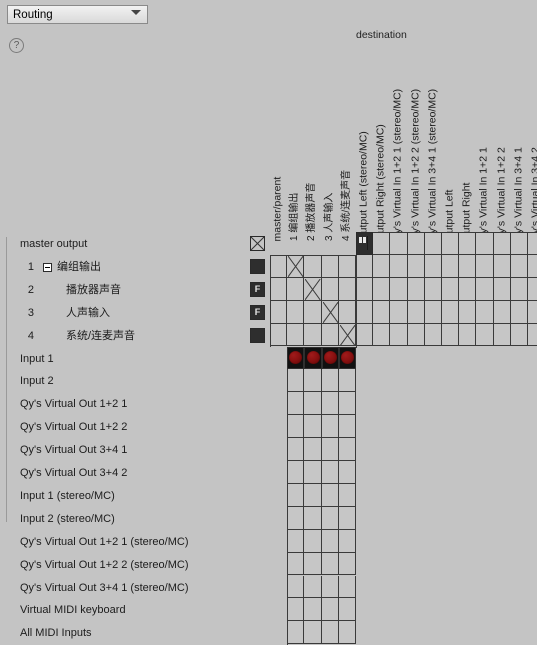 This screenshot has width=537, height=645. I want to click on row-label-text-16: Virtual MIDI keyboard, so click(73, 610).